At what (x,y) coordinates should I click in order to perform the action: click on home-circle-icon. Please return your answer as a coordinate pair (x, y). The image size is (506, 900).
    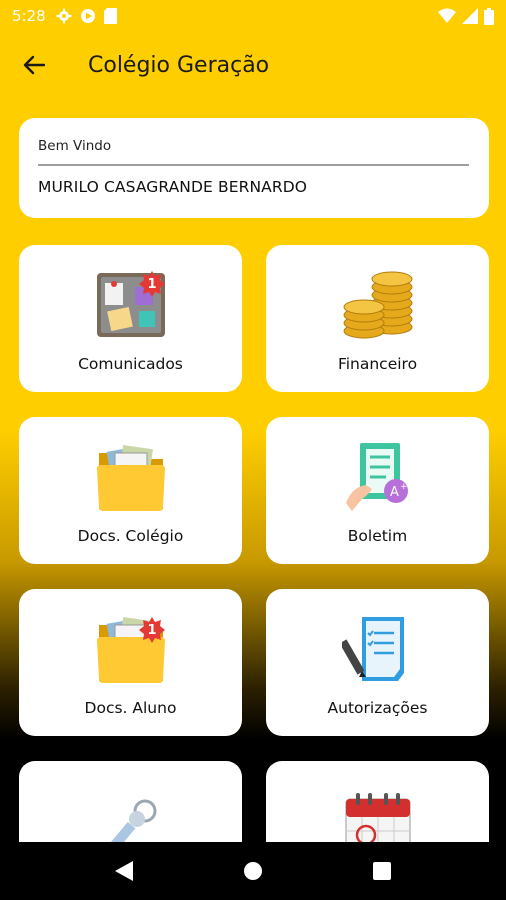
    Looking at the image, I should click on (252, 871).